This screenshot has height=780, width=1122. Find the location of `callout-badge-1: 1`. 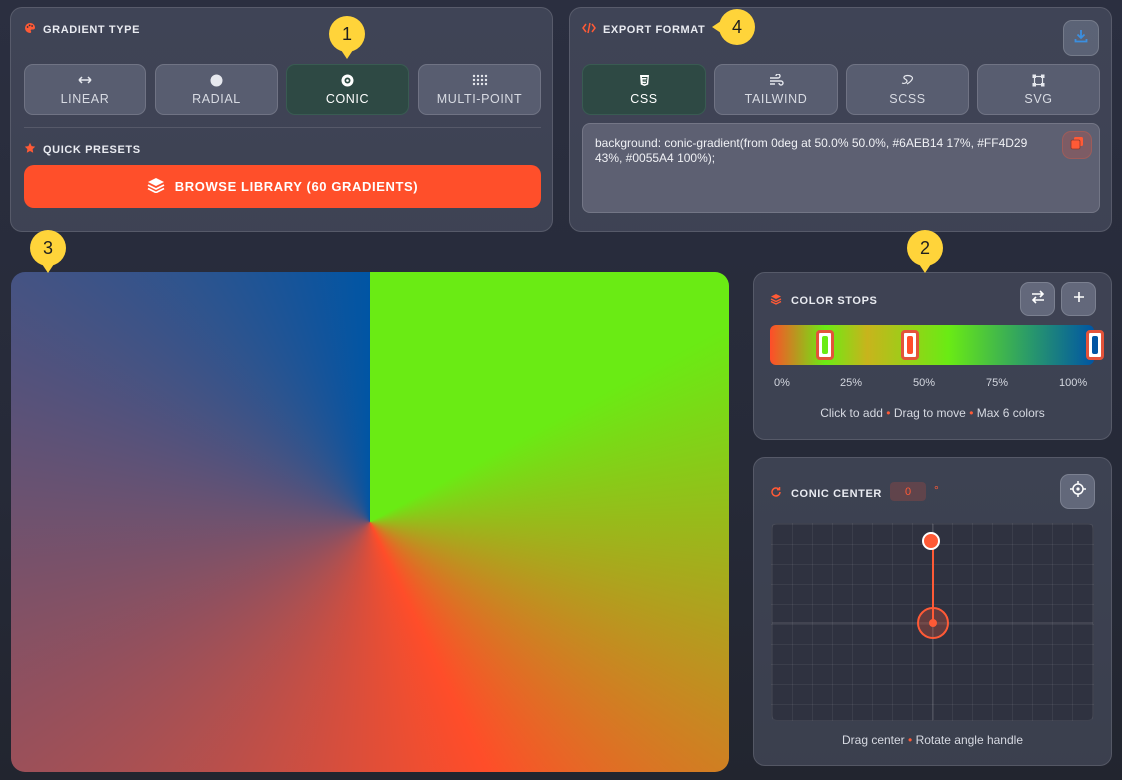

callout-badge-1: 1 is located at coordinates (347, 37).